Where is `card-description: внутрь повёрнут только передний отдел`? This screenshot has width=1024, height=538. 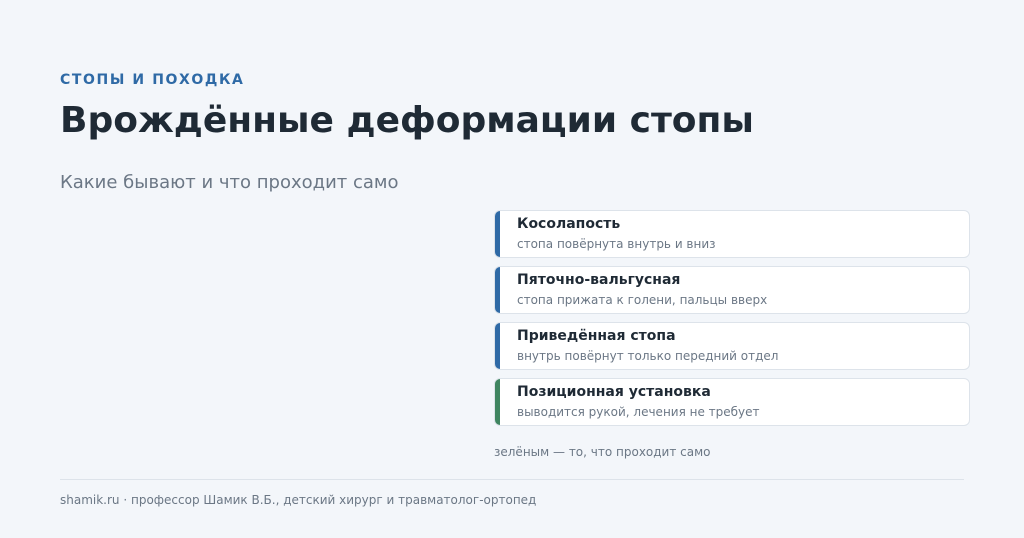 card-description: внутрь повёрнут только передний отдел is located at coordinates (648, 356).